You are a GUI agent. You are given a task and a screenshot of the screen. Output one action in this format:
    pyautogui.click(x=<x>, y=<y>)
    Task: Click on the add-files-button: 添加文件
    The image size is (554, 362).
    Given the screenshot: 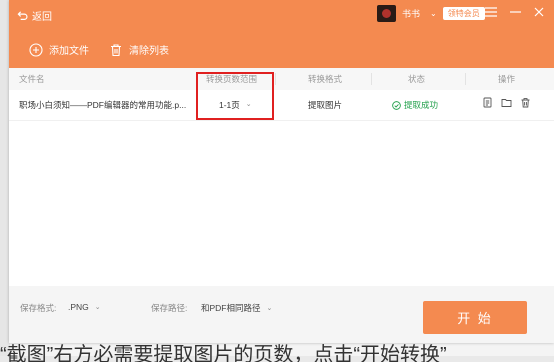 What is the action you would take?
    pyautogui.click(x=59, y=49)
    